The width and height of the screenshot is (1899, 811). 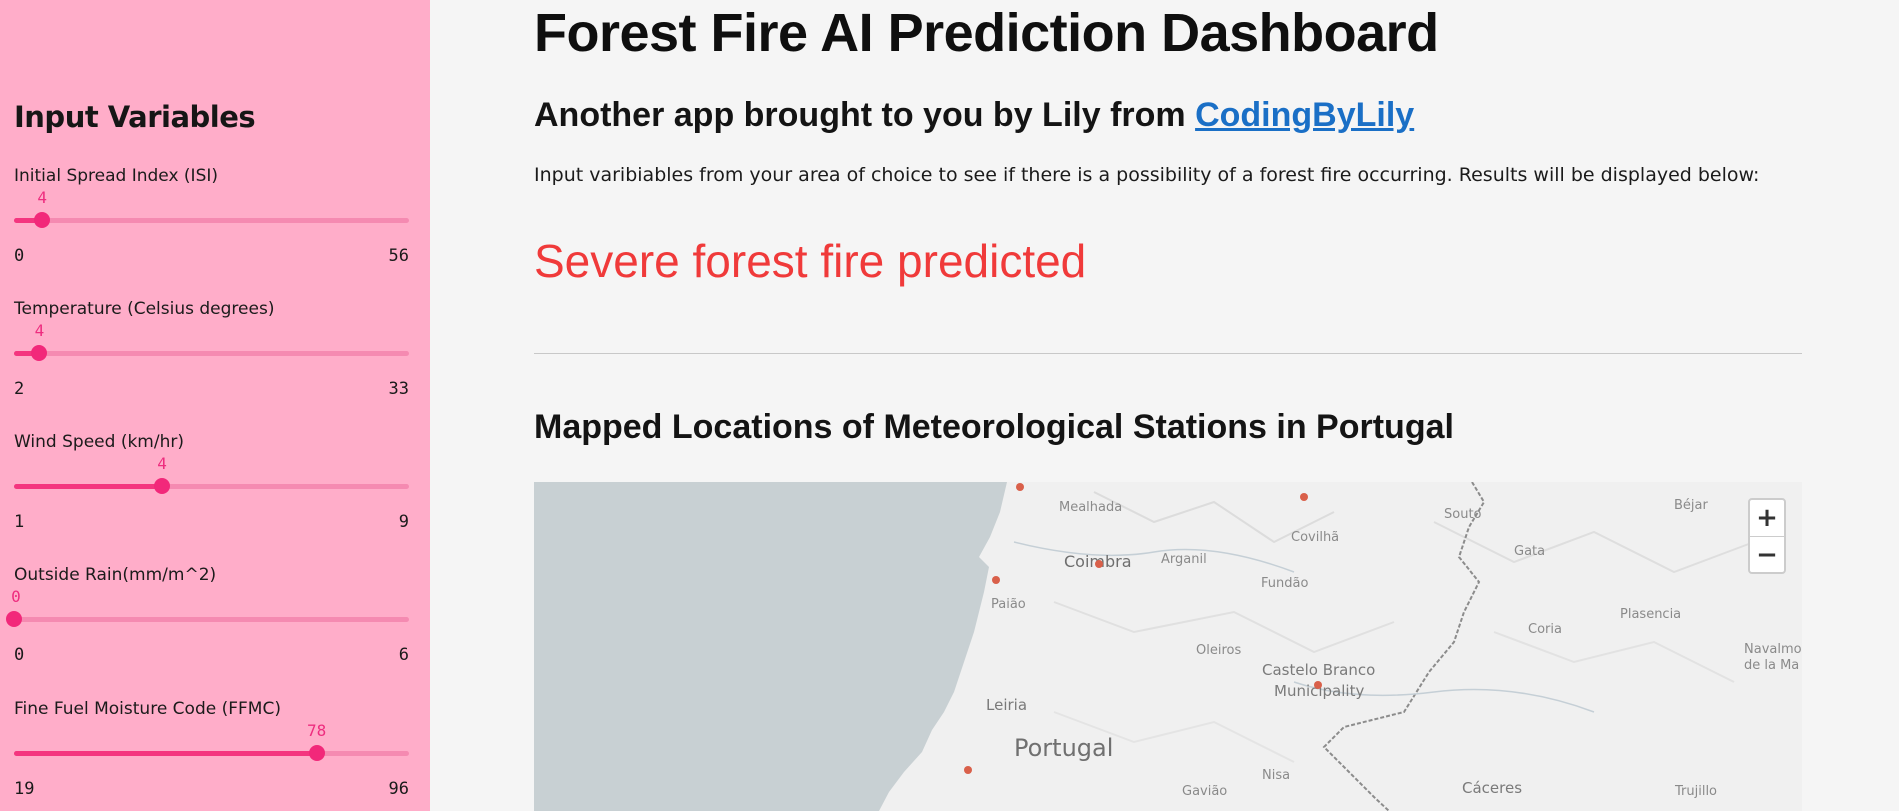 I want to click on page-title: Forest Fire AI Prediction Dashboard, so click(x=986, y=33).